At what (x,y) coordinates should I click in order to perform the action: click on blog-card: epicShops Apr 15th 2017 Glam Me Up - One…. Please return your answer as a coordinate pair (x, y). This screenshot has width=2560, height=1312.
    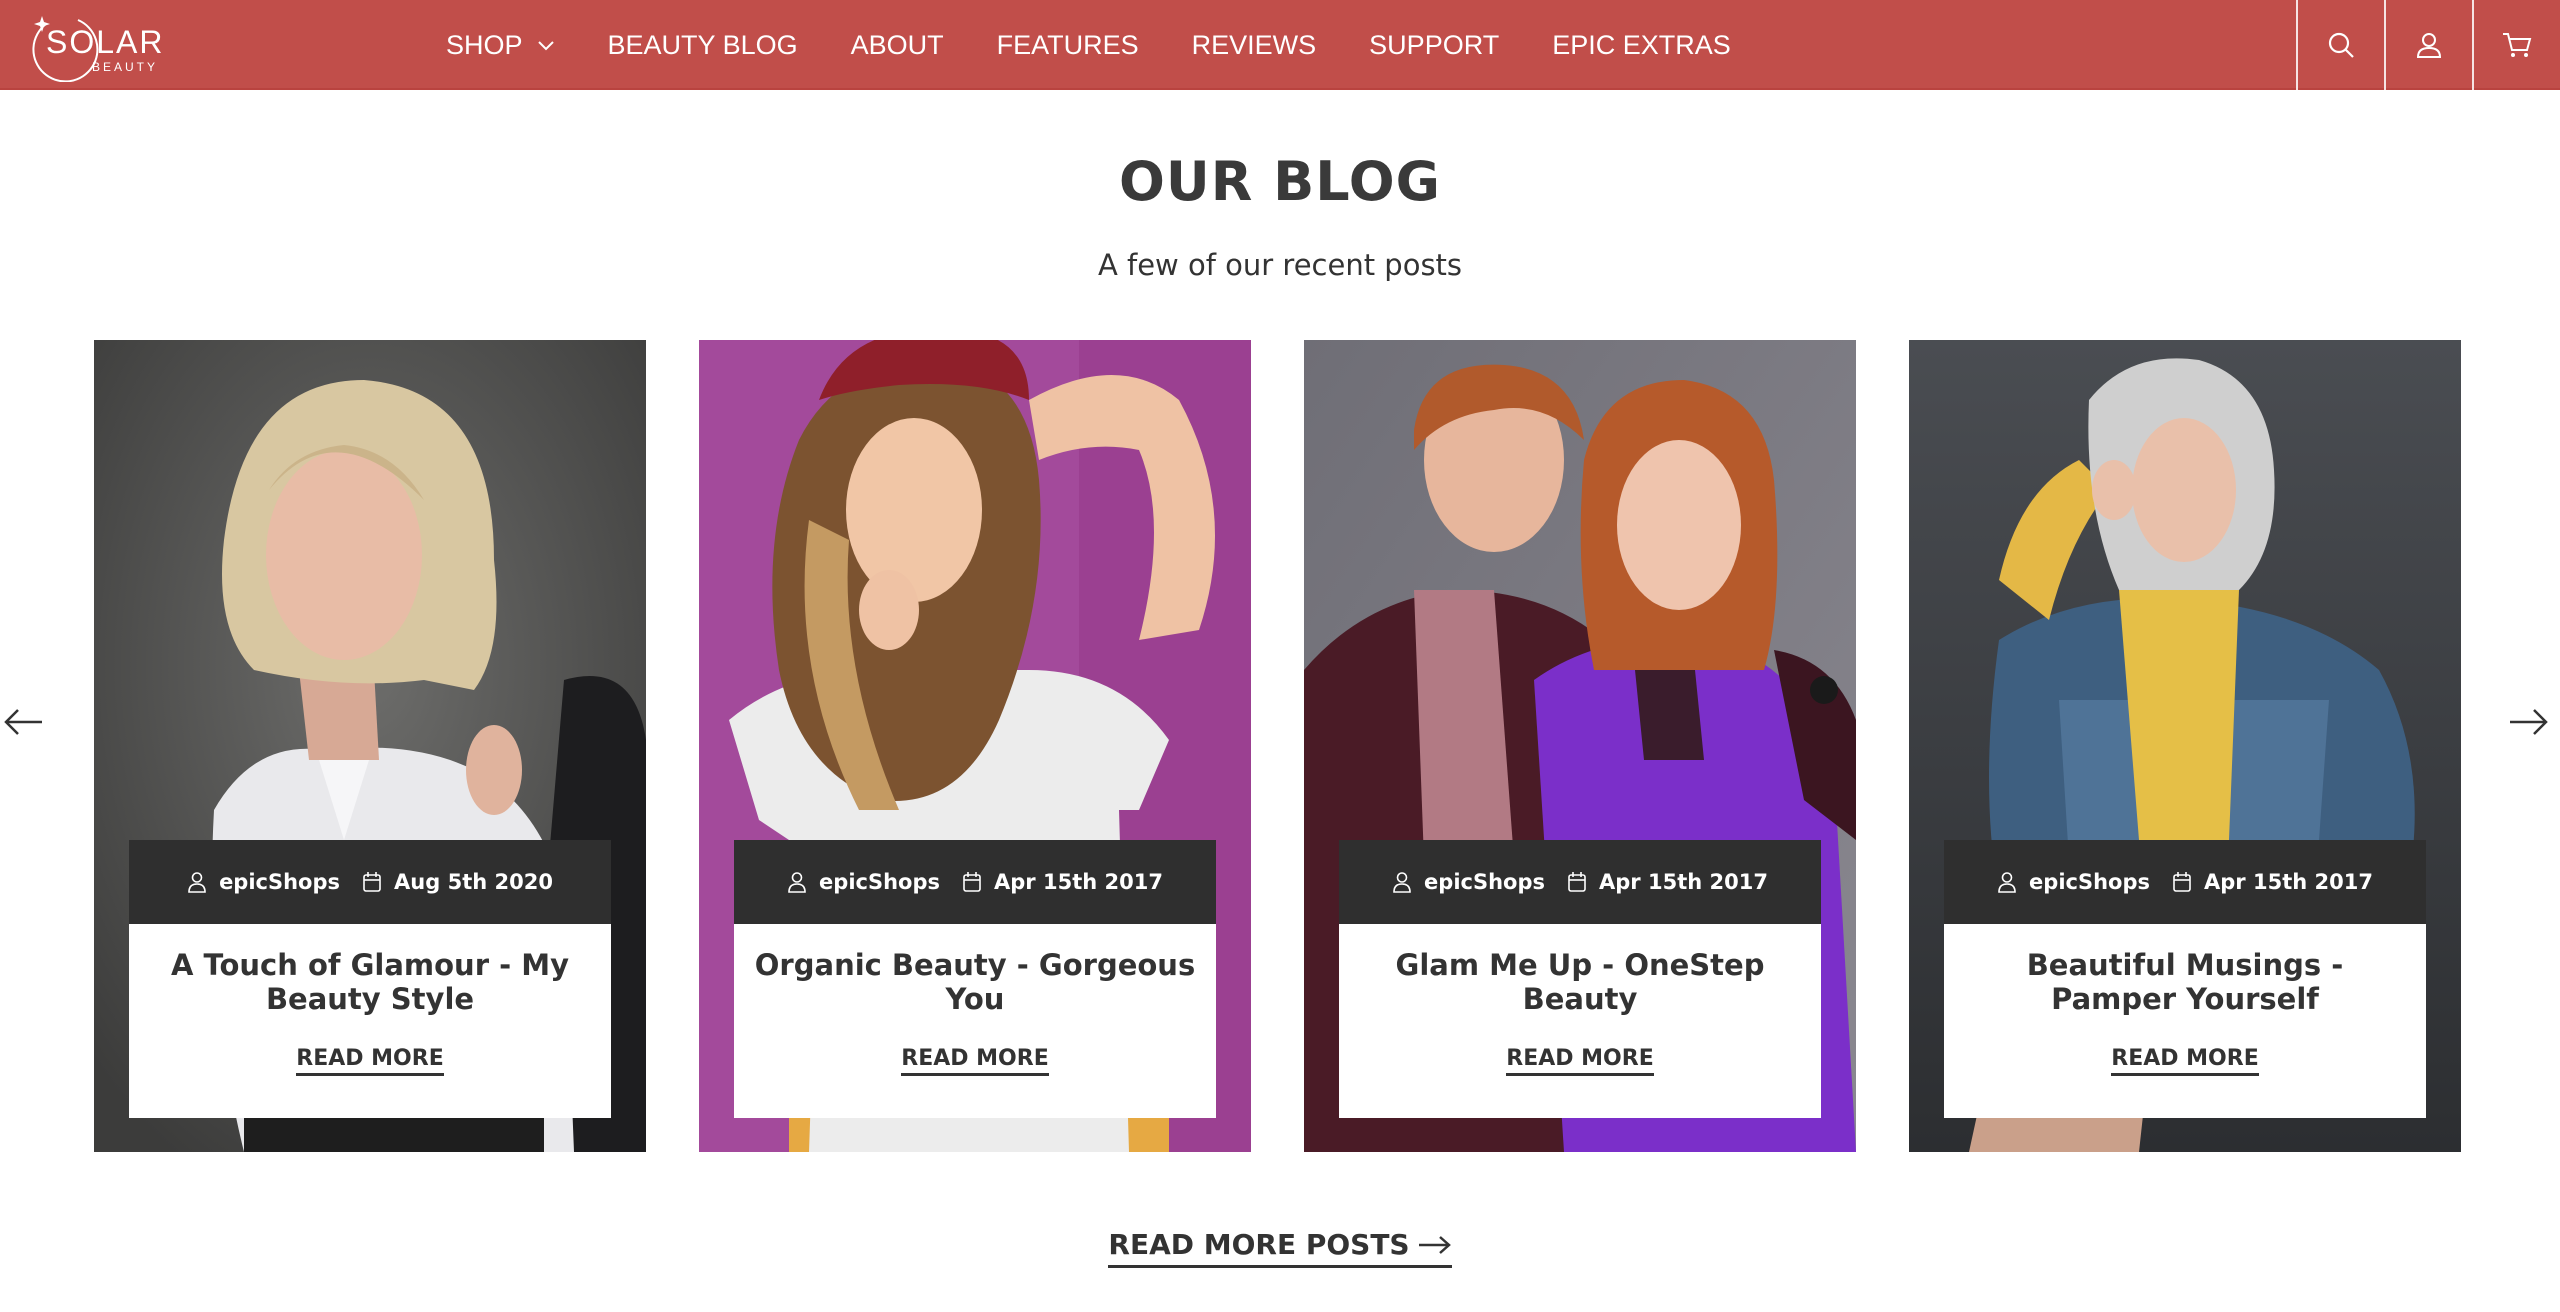
    Looking at the image, I should click on (1580, 746).